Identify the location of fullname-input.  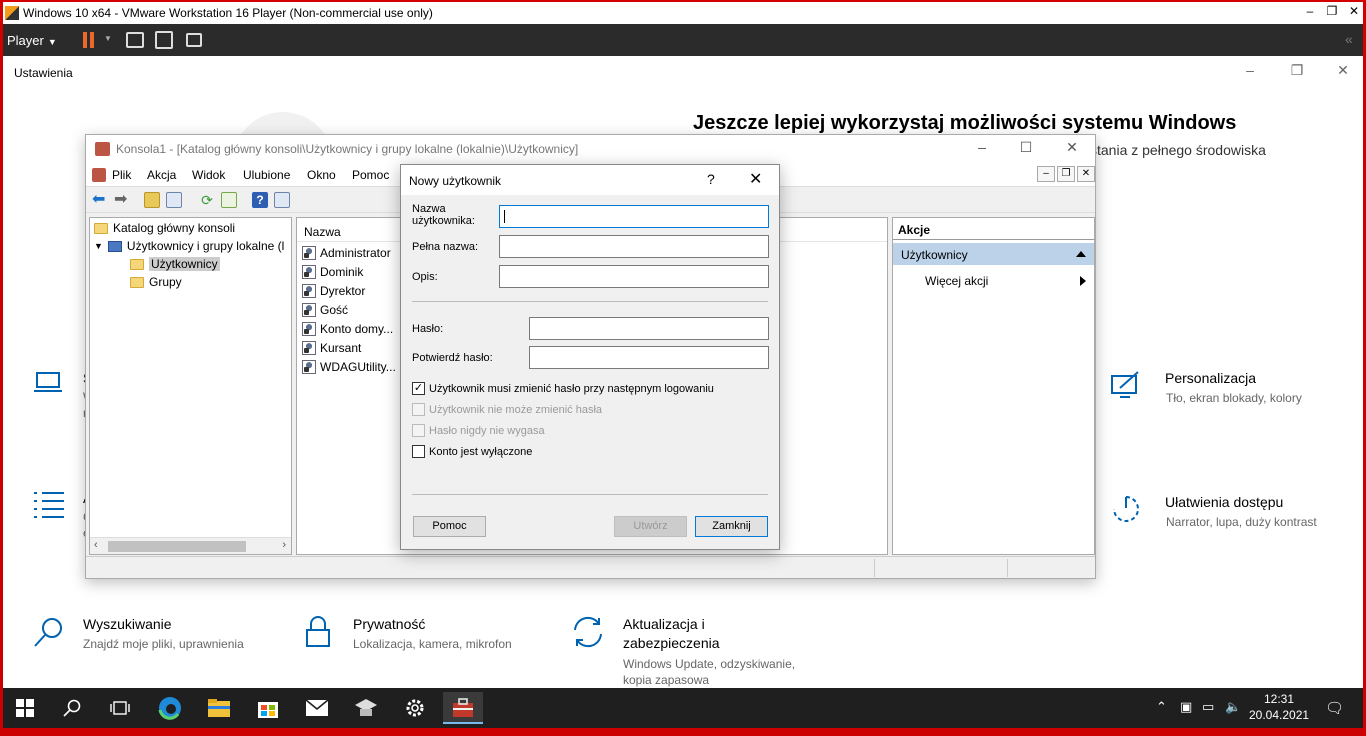
(634, 246).